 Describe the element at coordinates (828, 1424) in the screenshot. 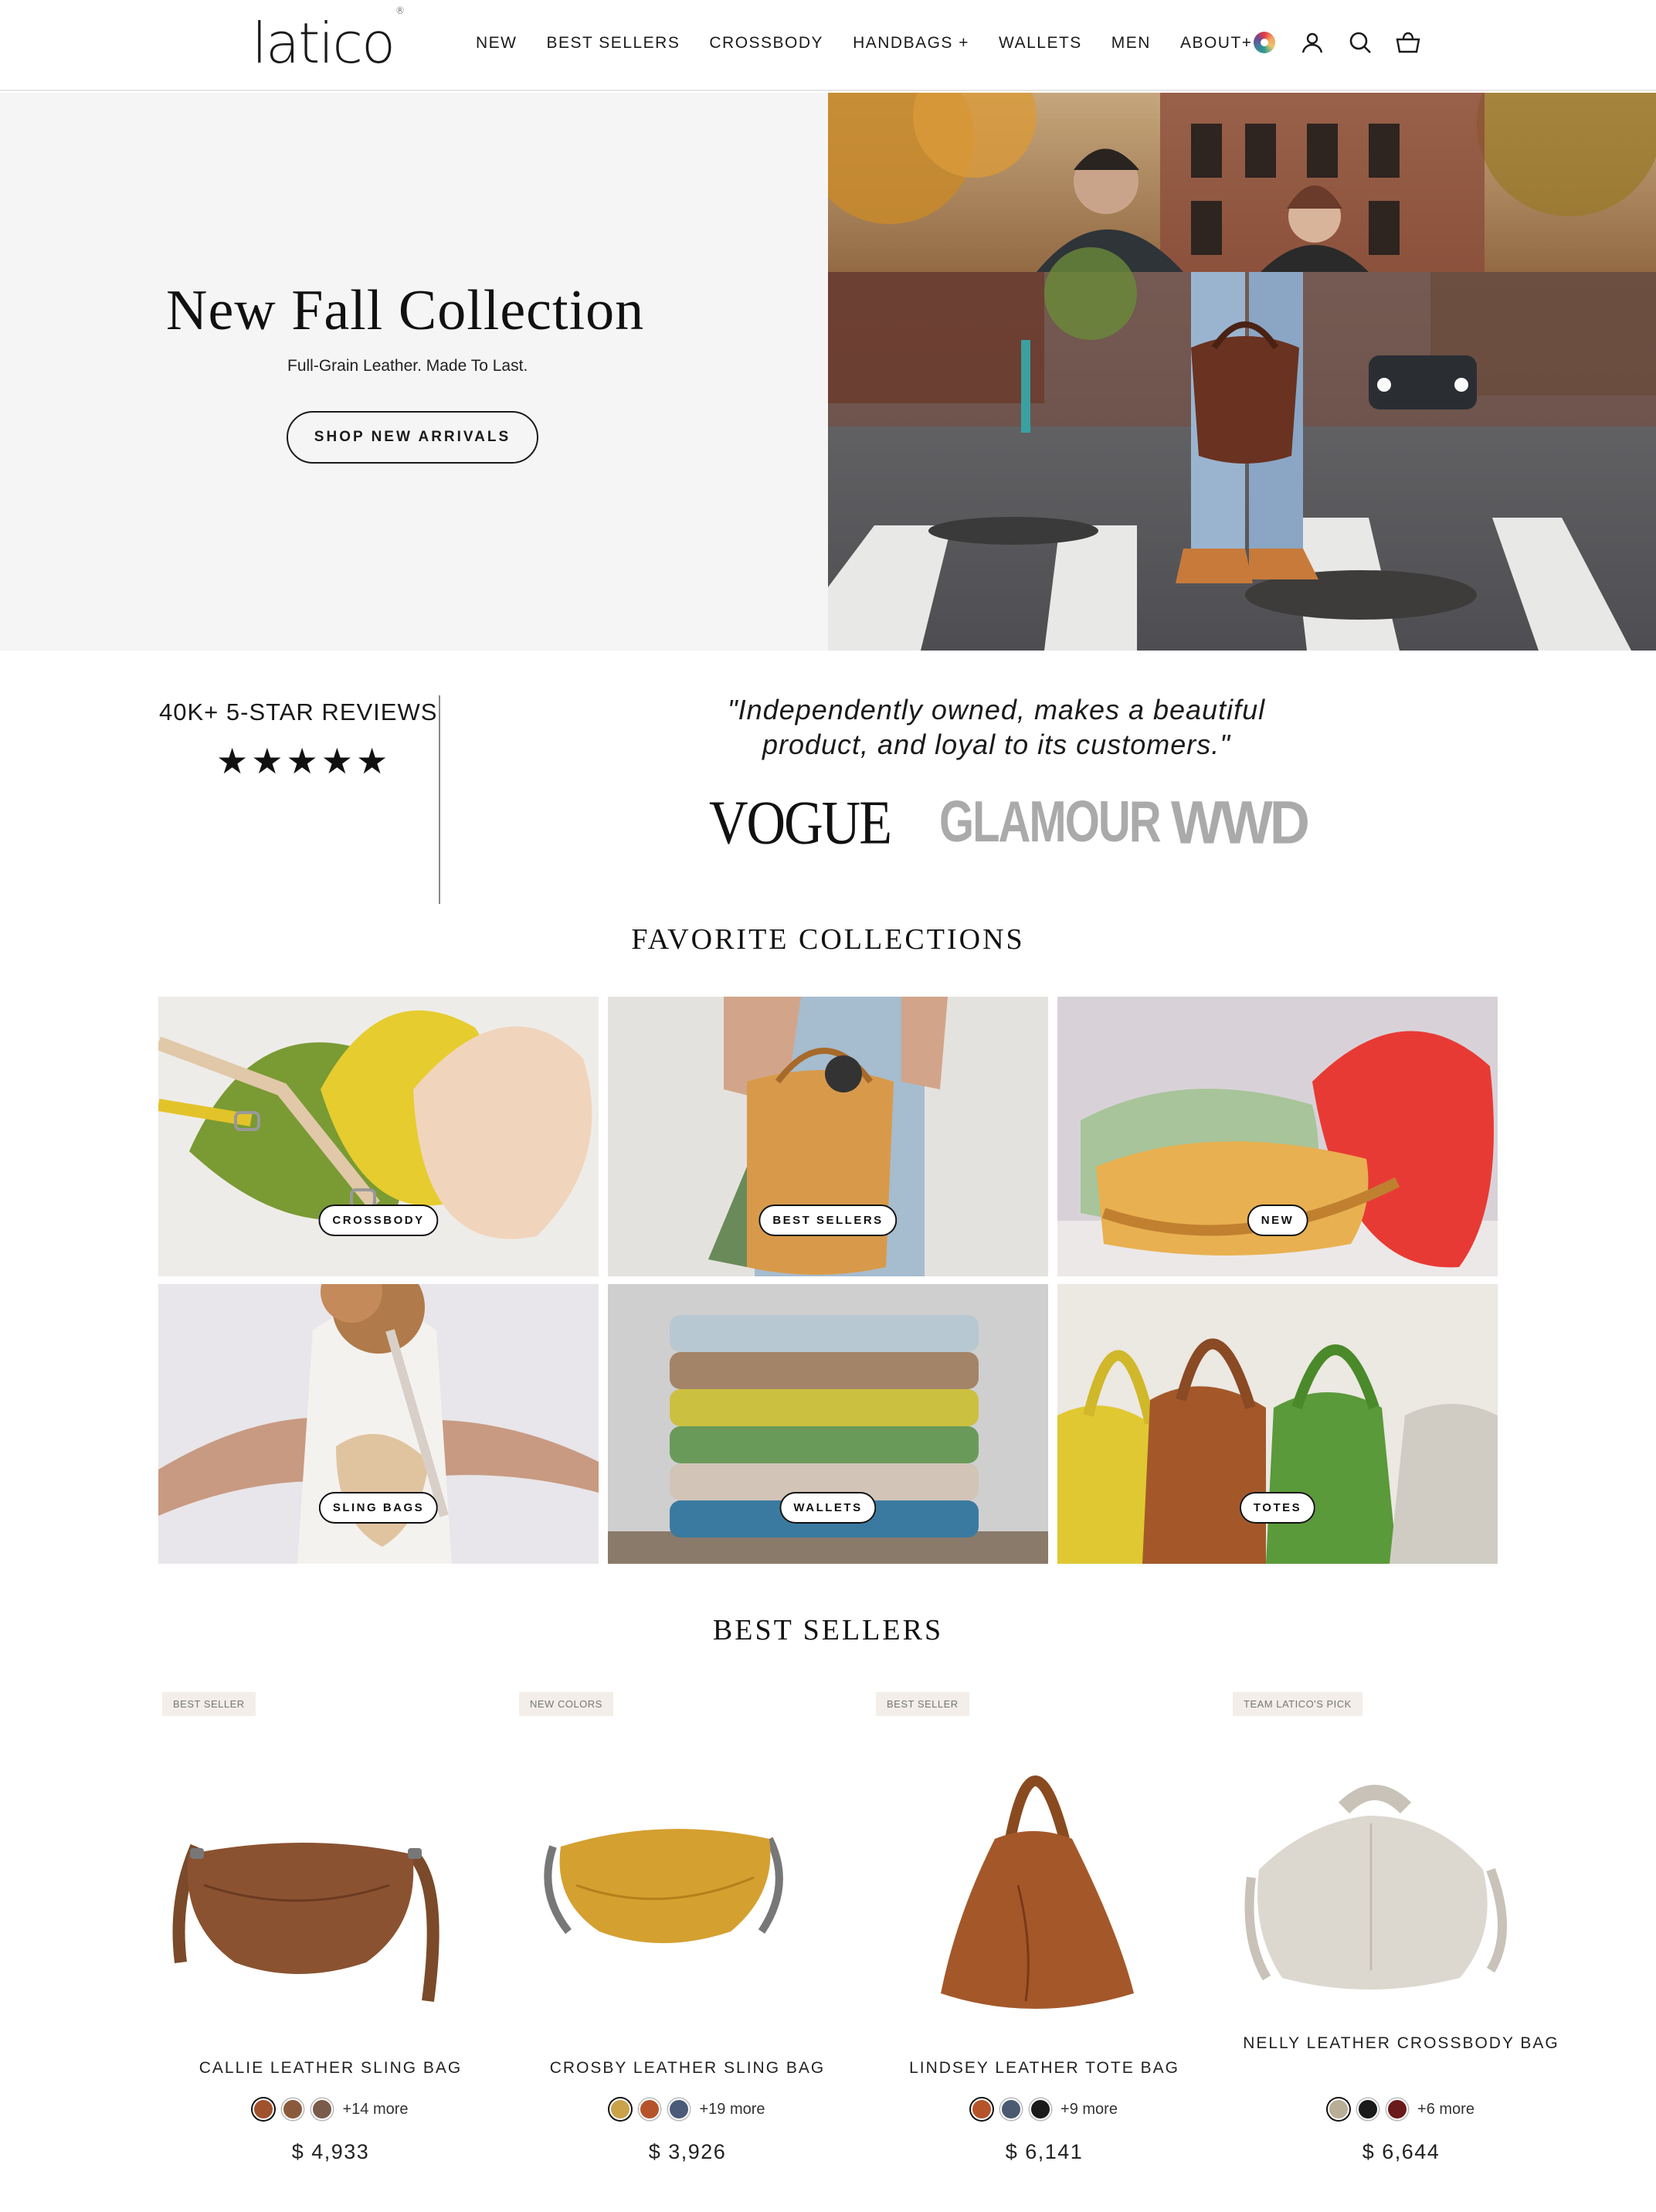

I see `collection-wallets: WALLETS` at that location.